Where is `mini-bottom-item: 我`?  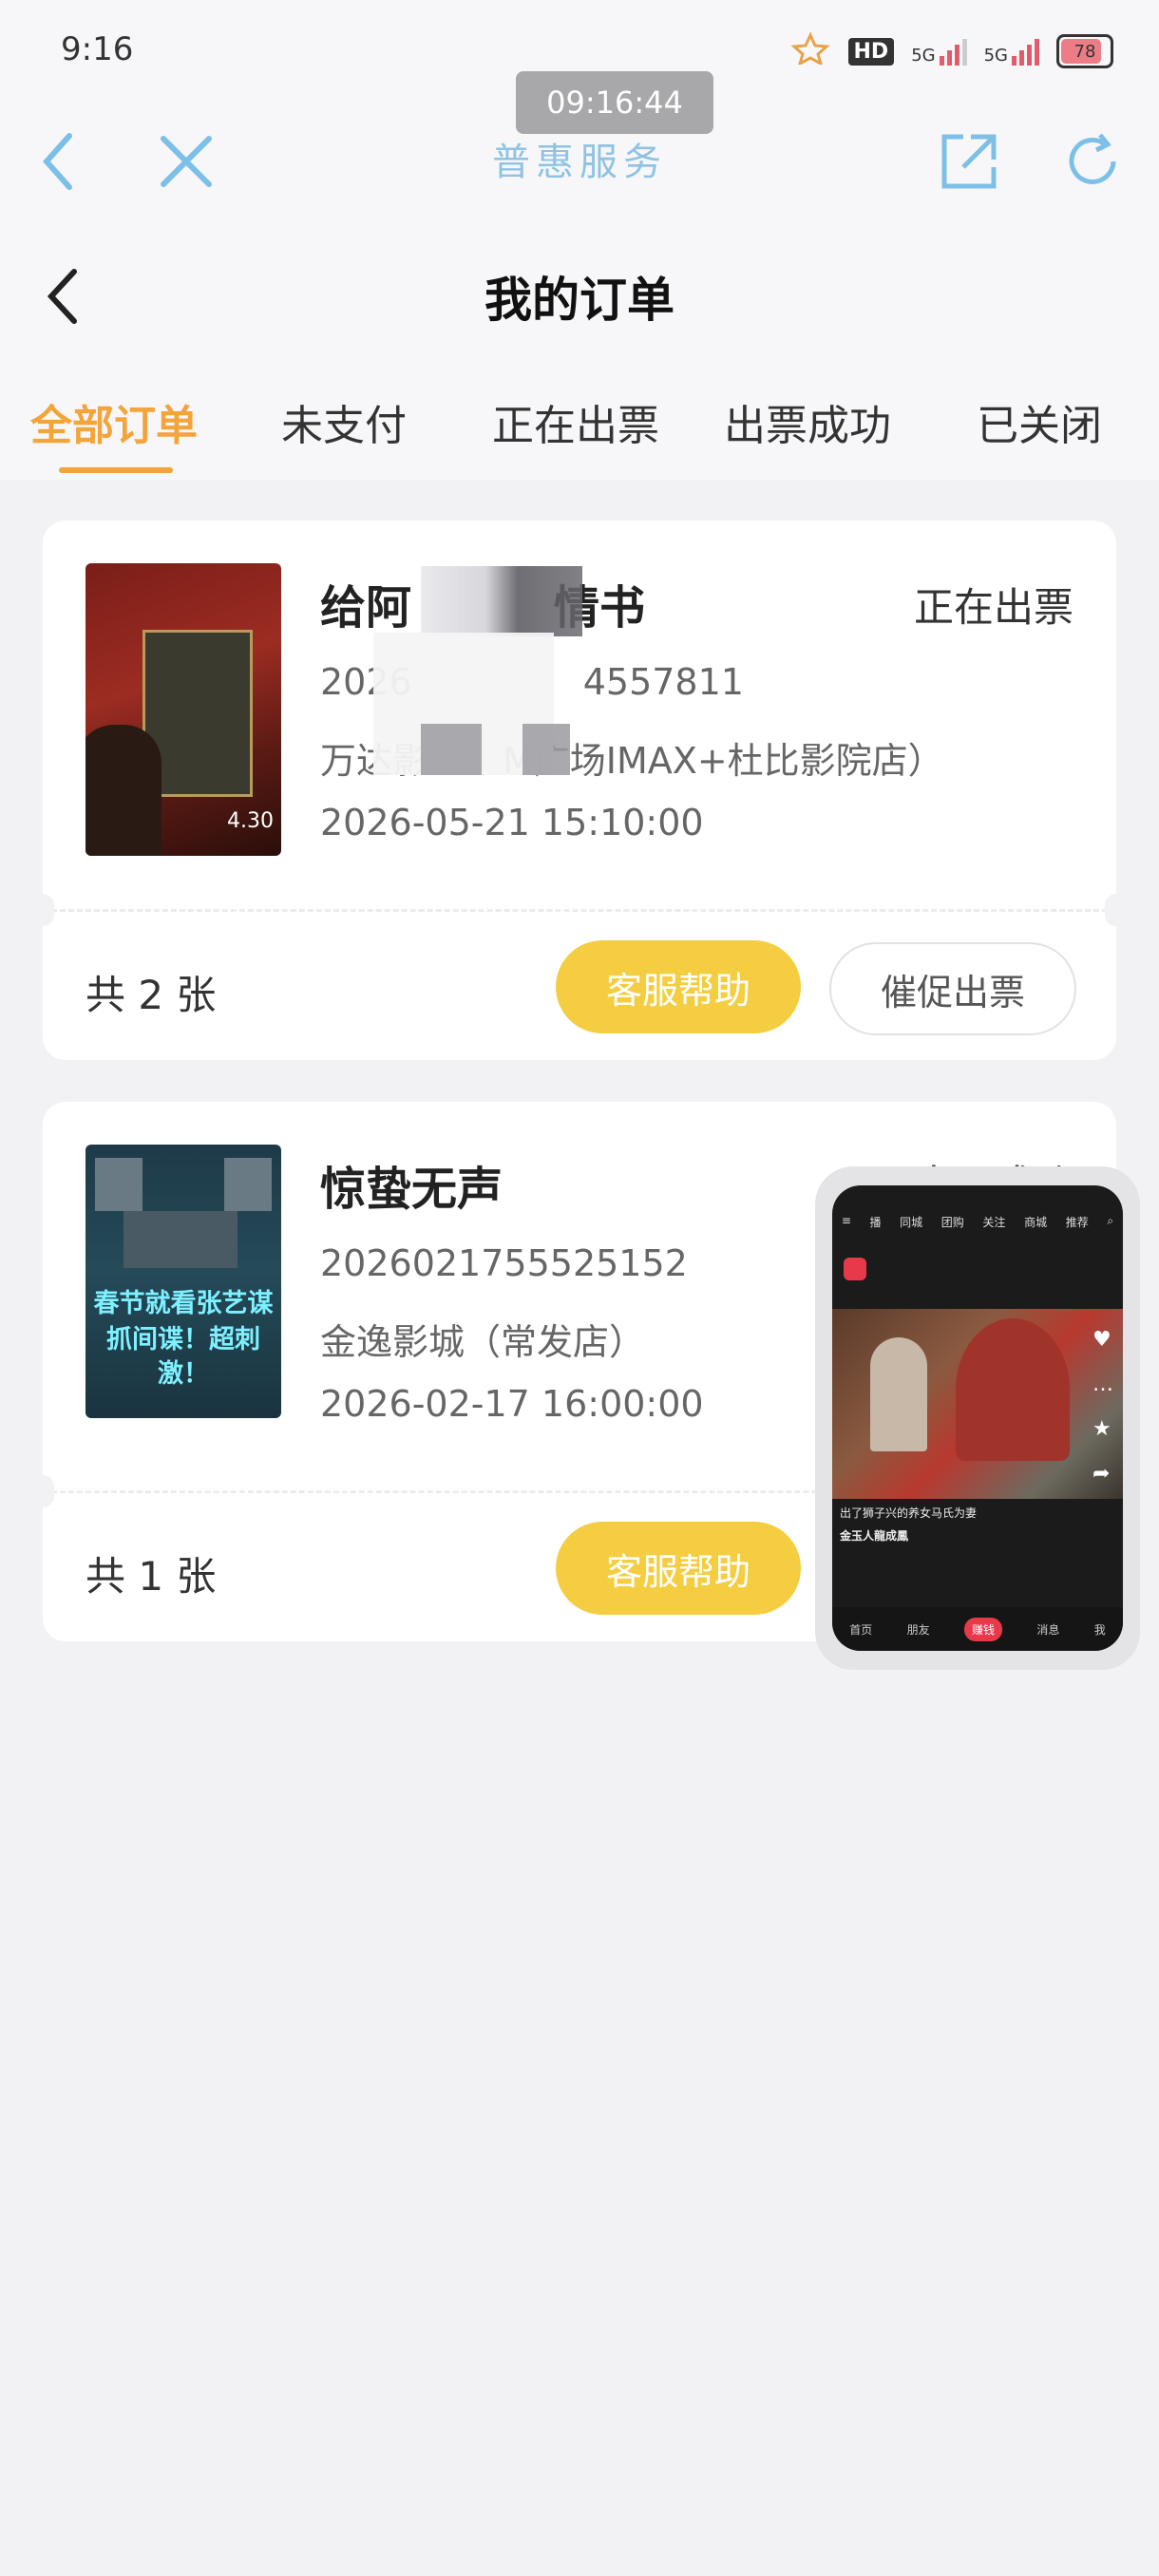 mini-bottom-item: 我 is located at coordinates (1100, 1629).